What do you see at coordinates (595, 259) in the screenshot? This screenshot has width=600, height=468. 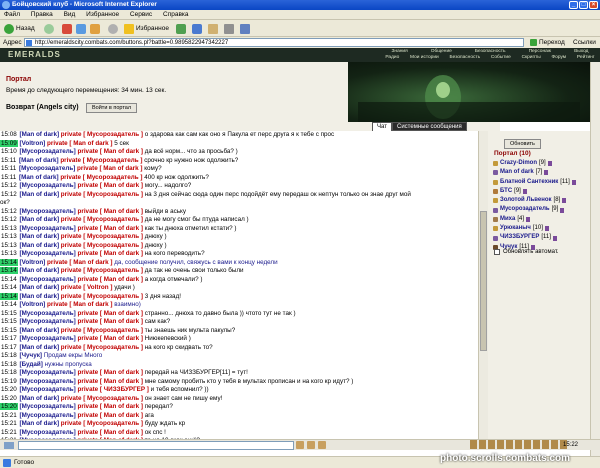 I see `page-scrollbar` at bounding box center [595, 259].